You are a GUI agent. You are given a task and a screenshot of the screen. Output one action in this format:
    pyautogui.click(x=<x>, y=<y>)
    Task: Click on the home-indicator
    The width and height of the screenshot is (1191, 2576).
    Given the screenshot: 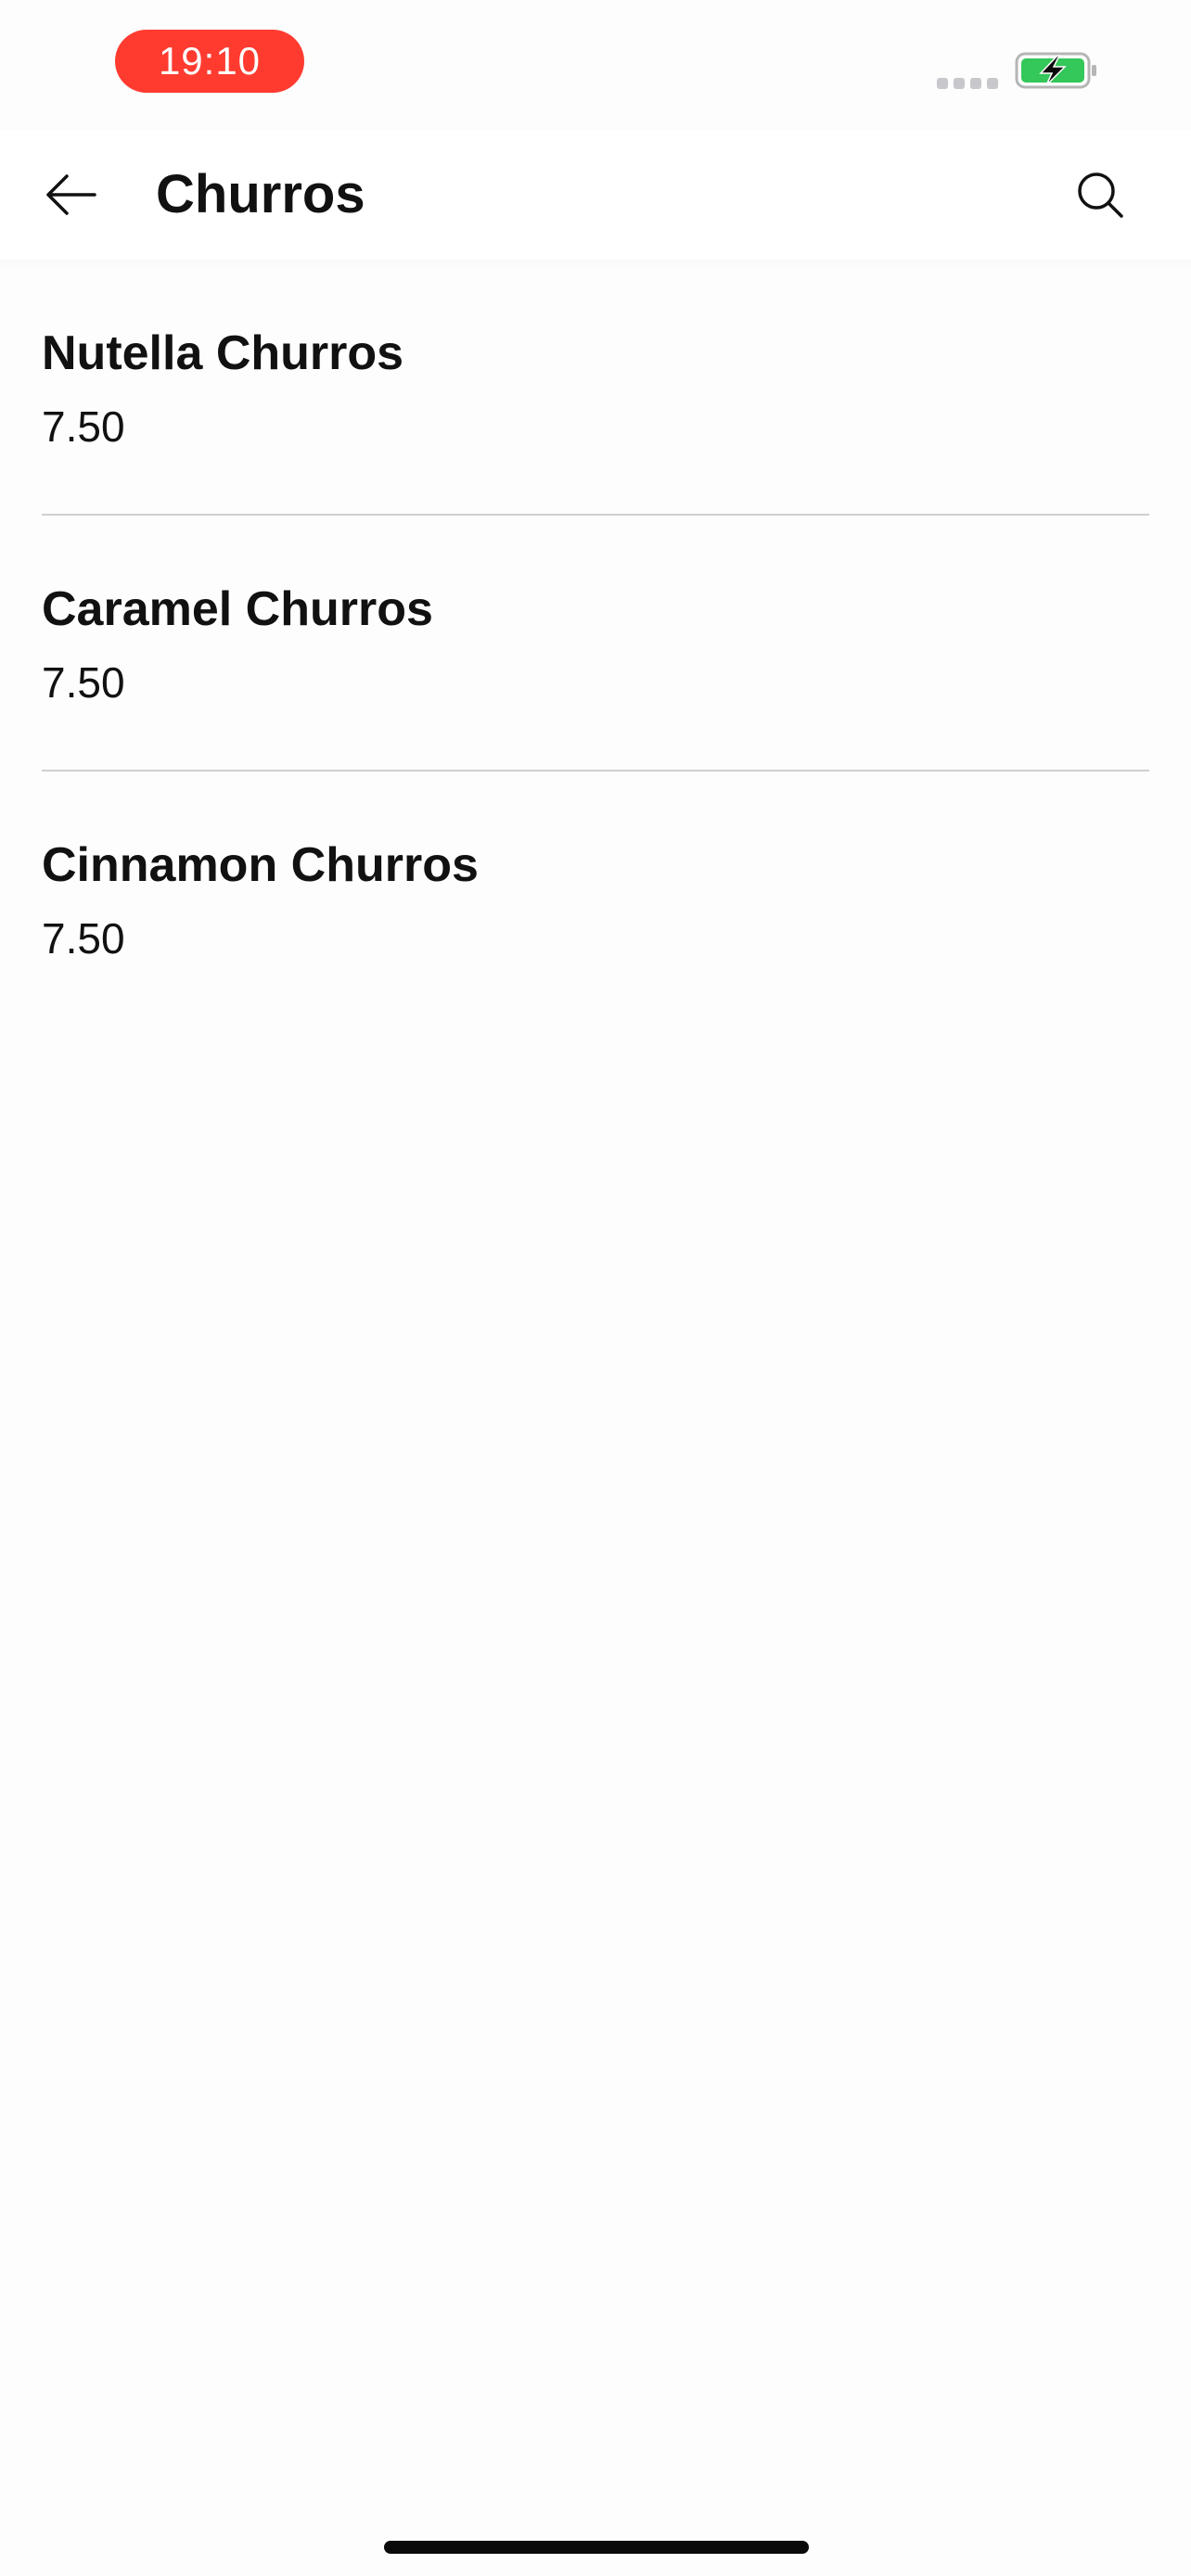 What is the action you would take?
    pyautogui.click(x=597, y=2547)
    